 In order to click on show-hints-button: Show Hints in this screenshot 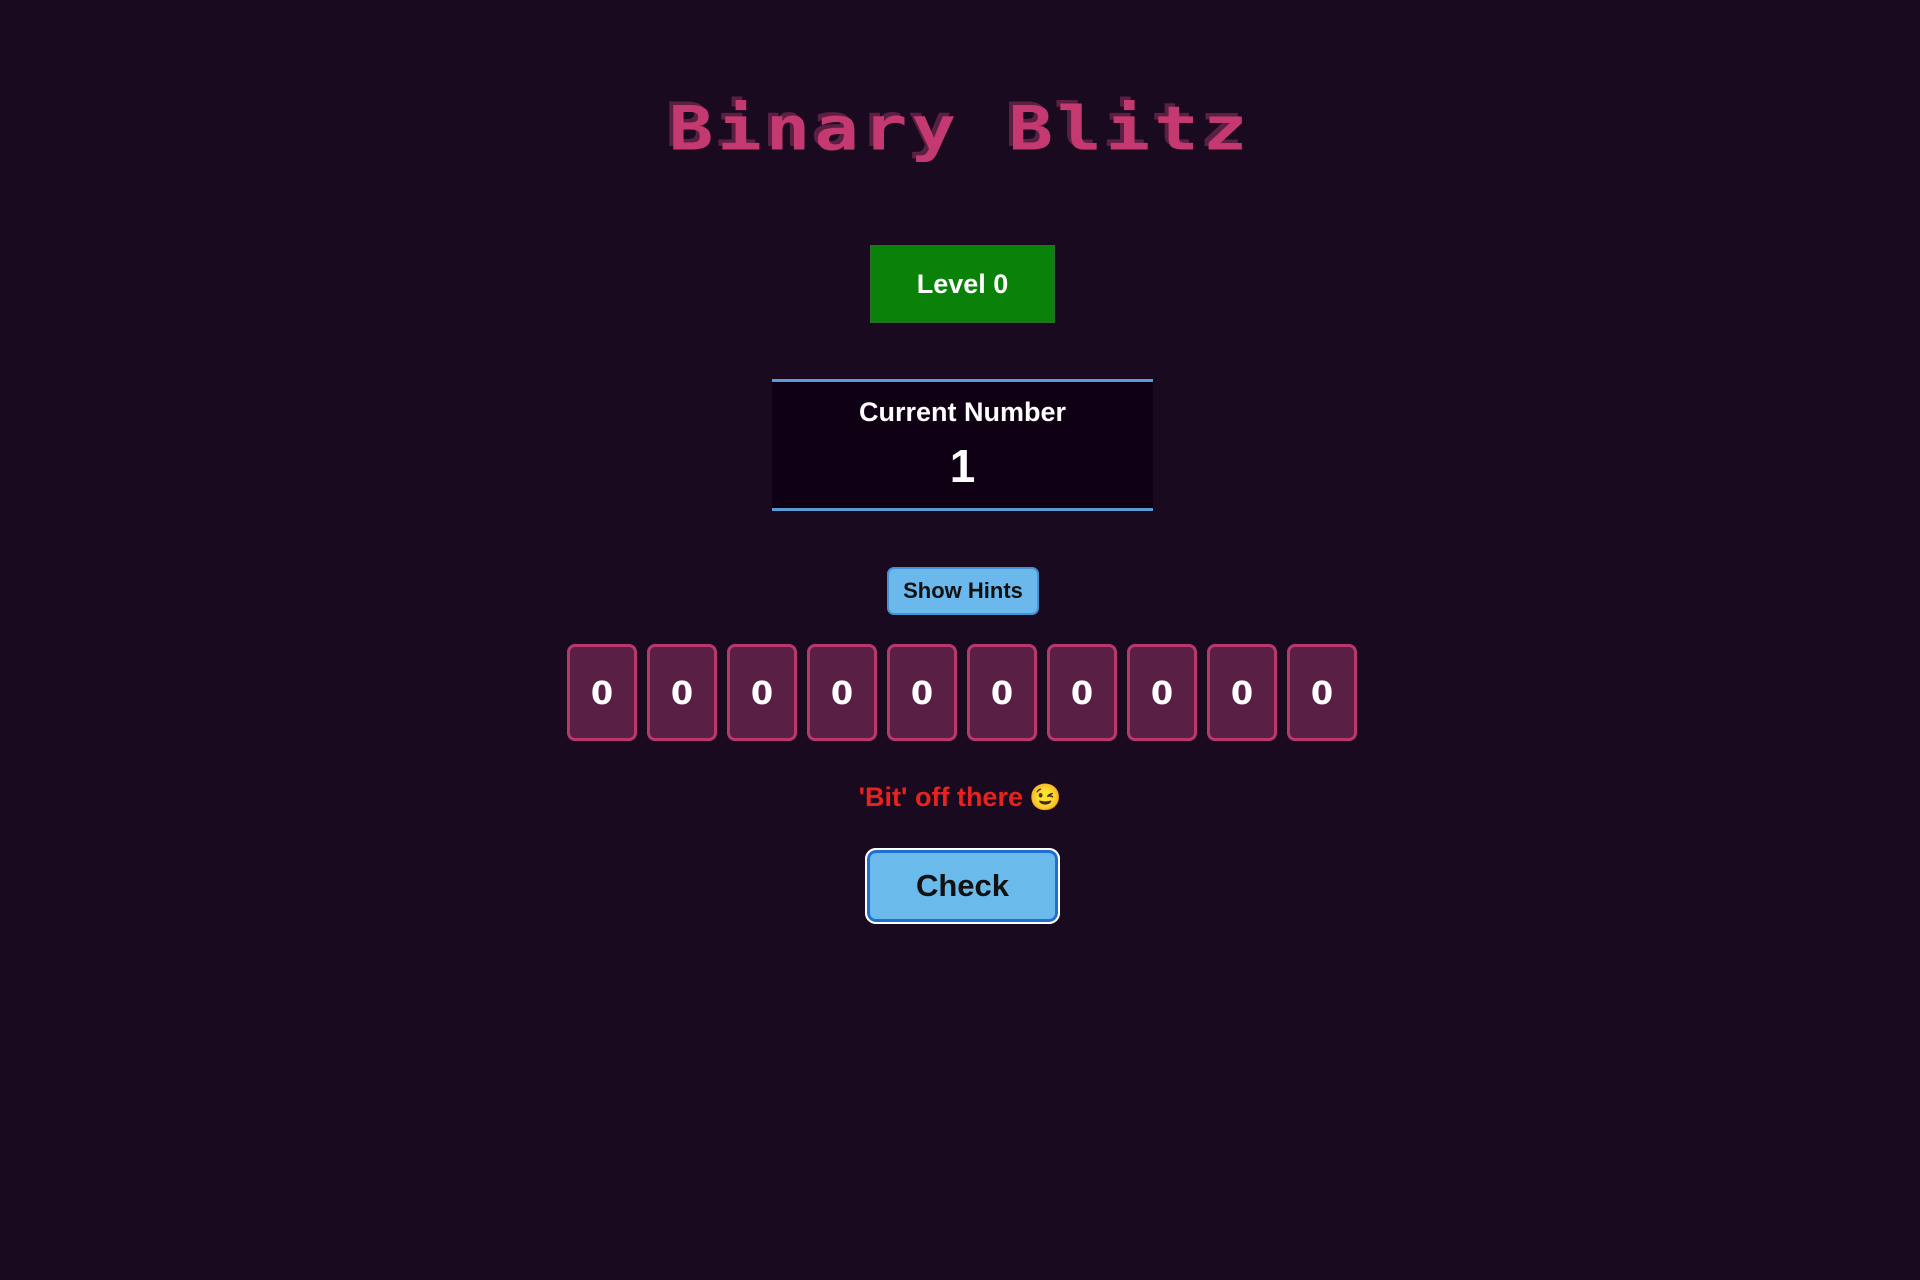, I will do `click(963, 591)`.